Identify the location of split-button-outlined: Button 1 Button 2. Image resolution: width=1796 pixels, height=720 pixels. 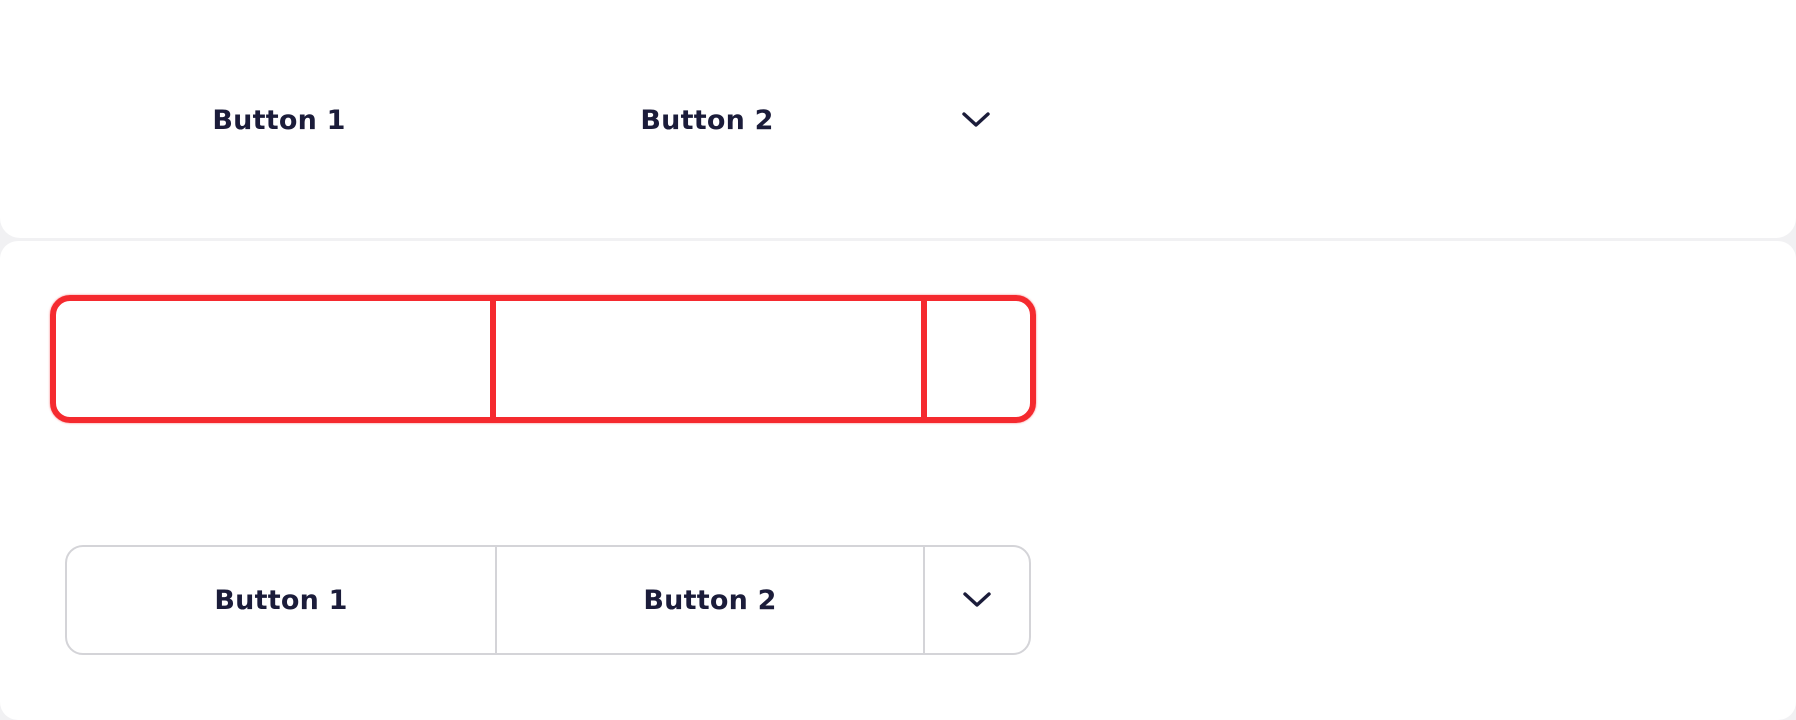
(548, 600).